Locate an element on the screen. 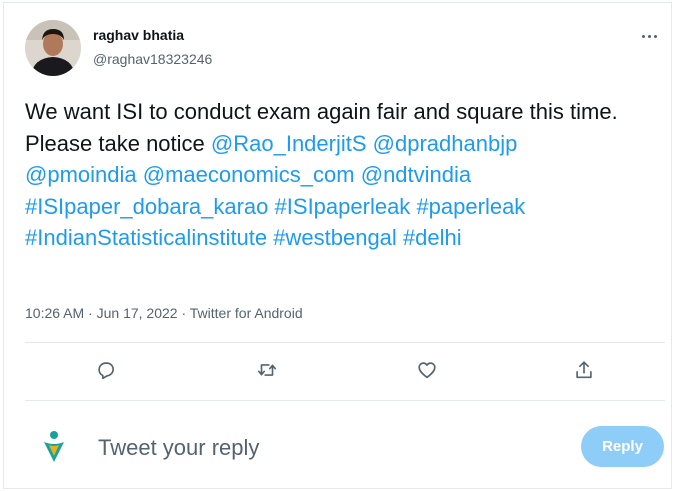 Image resolution: width=675 pixels, height=491 pixels. reply-input is located at coordinates (328, 448).